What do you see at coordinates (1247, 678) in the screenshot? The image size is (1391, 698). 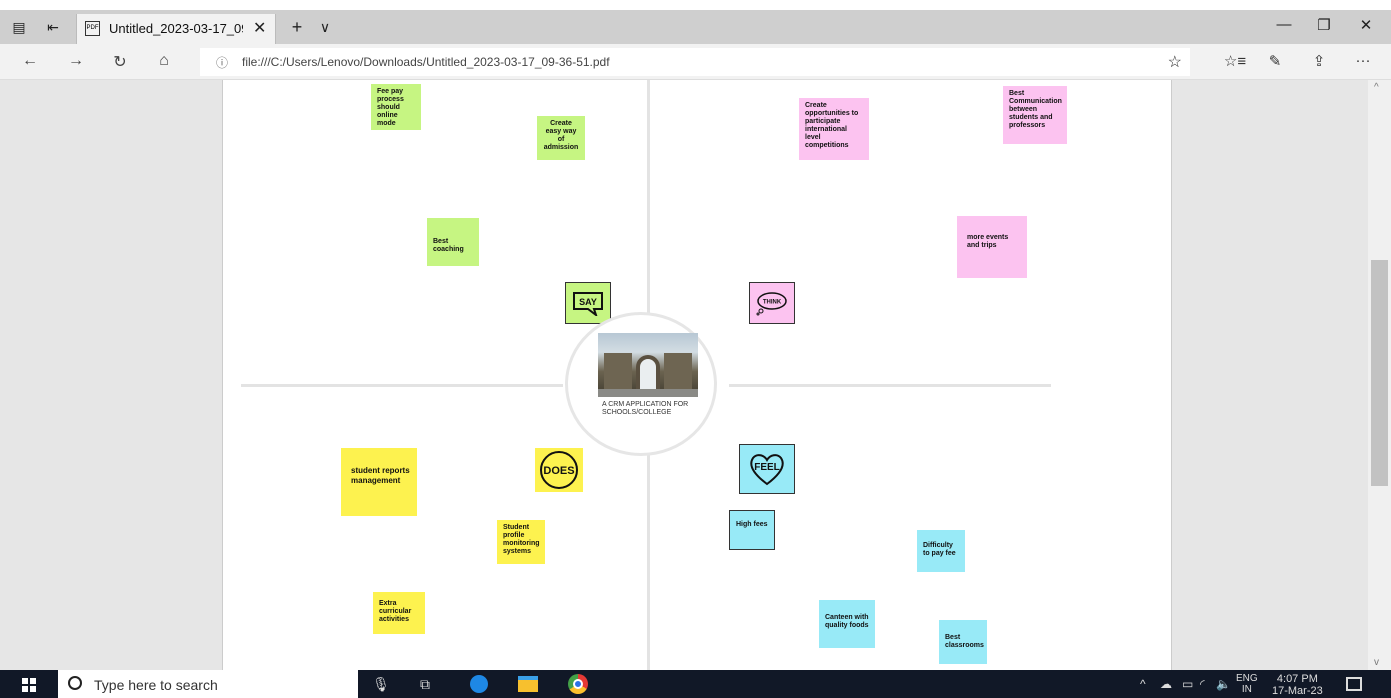 I see `language-code: ENG` at bounding box center [1247, 678].